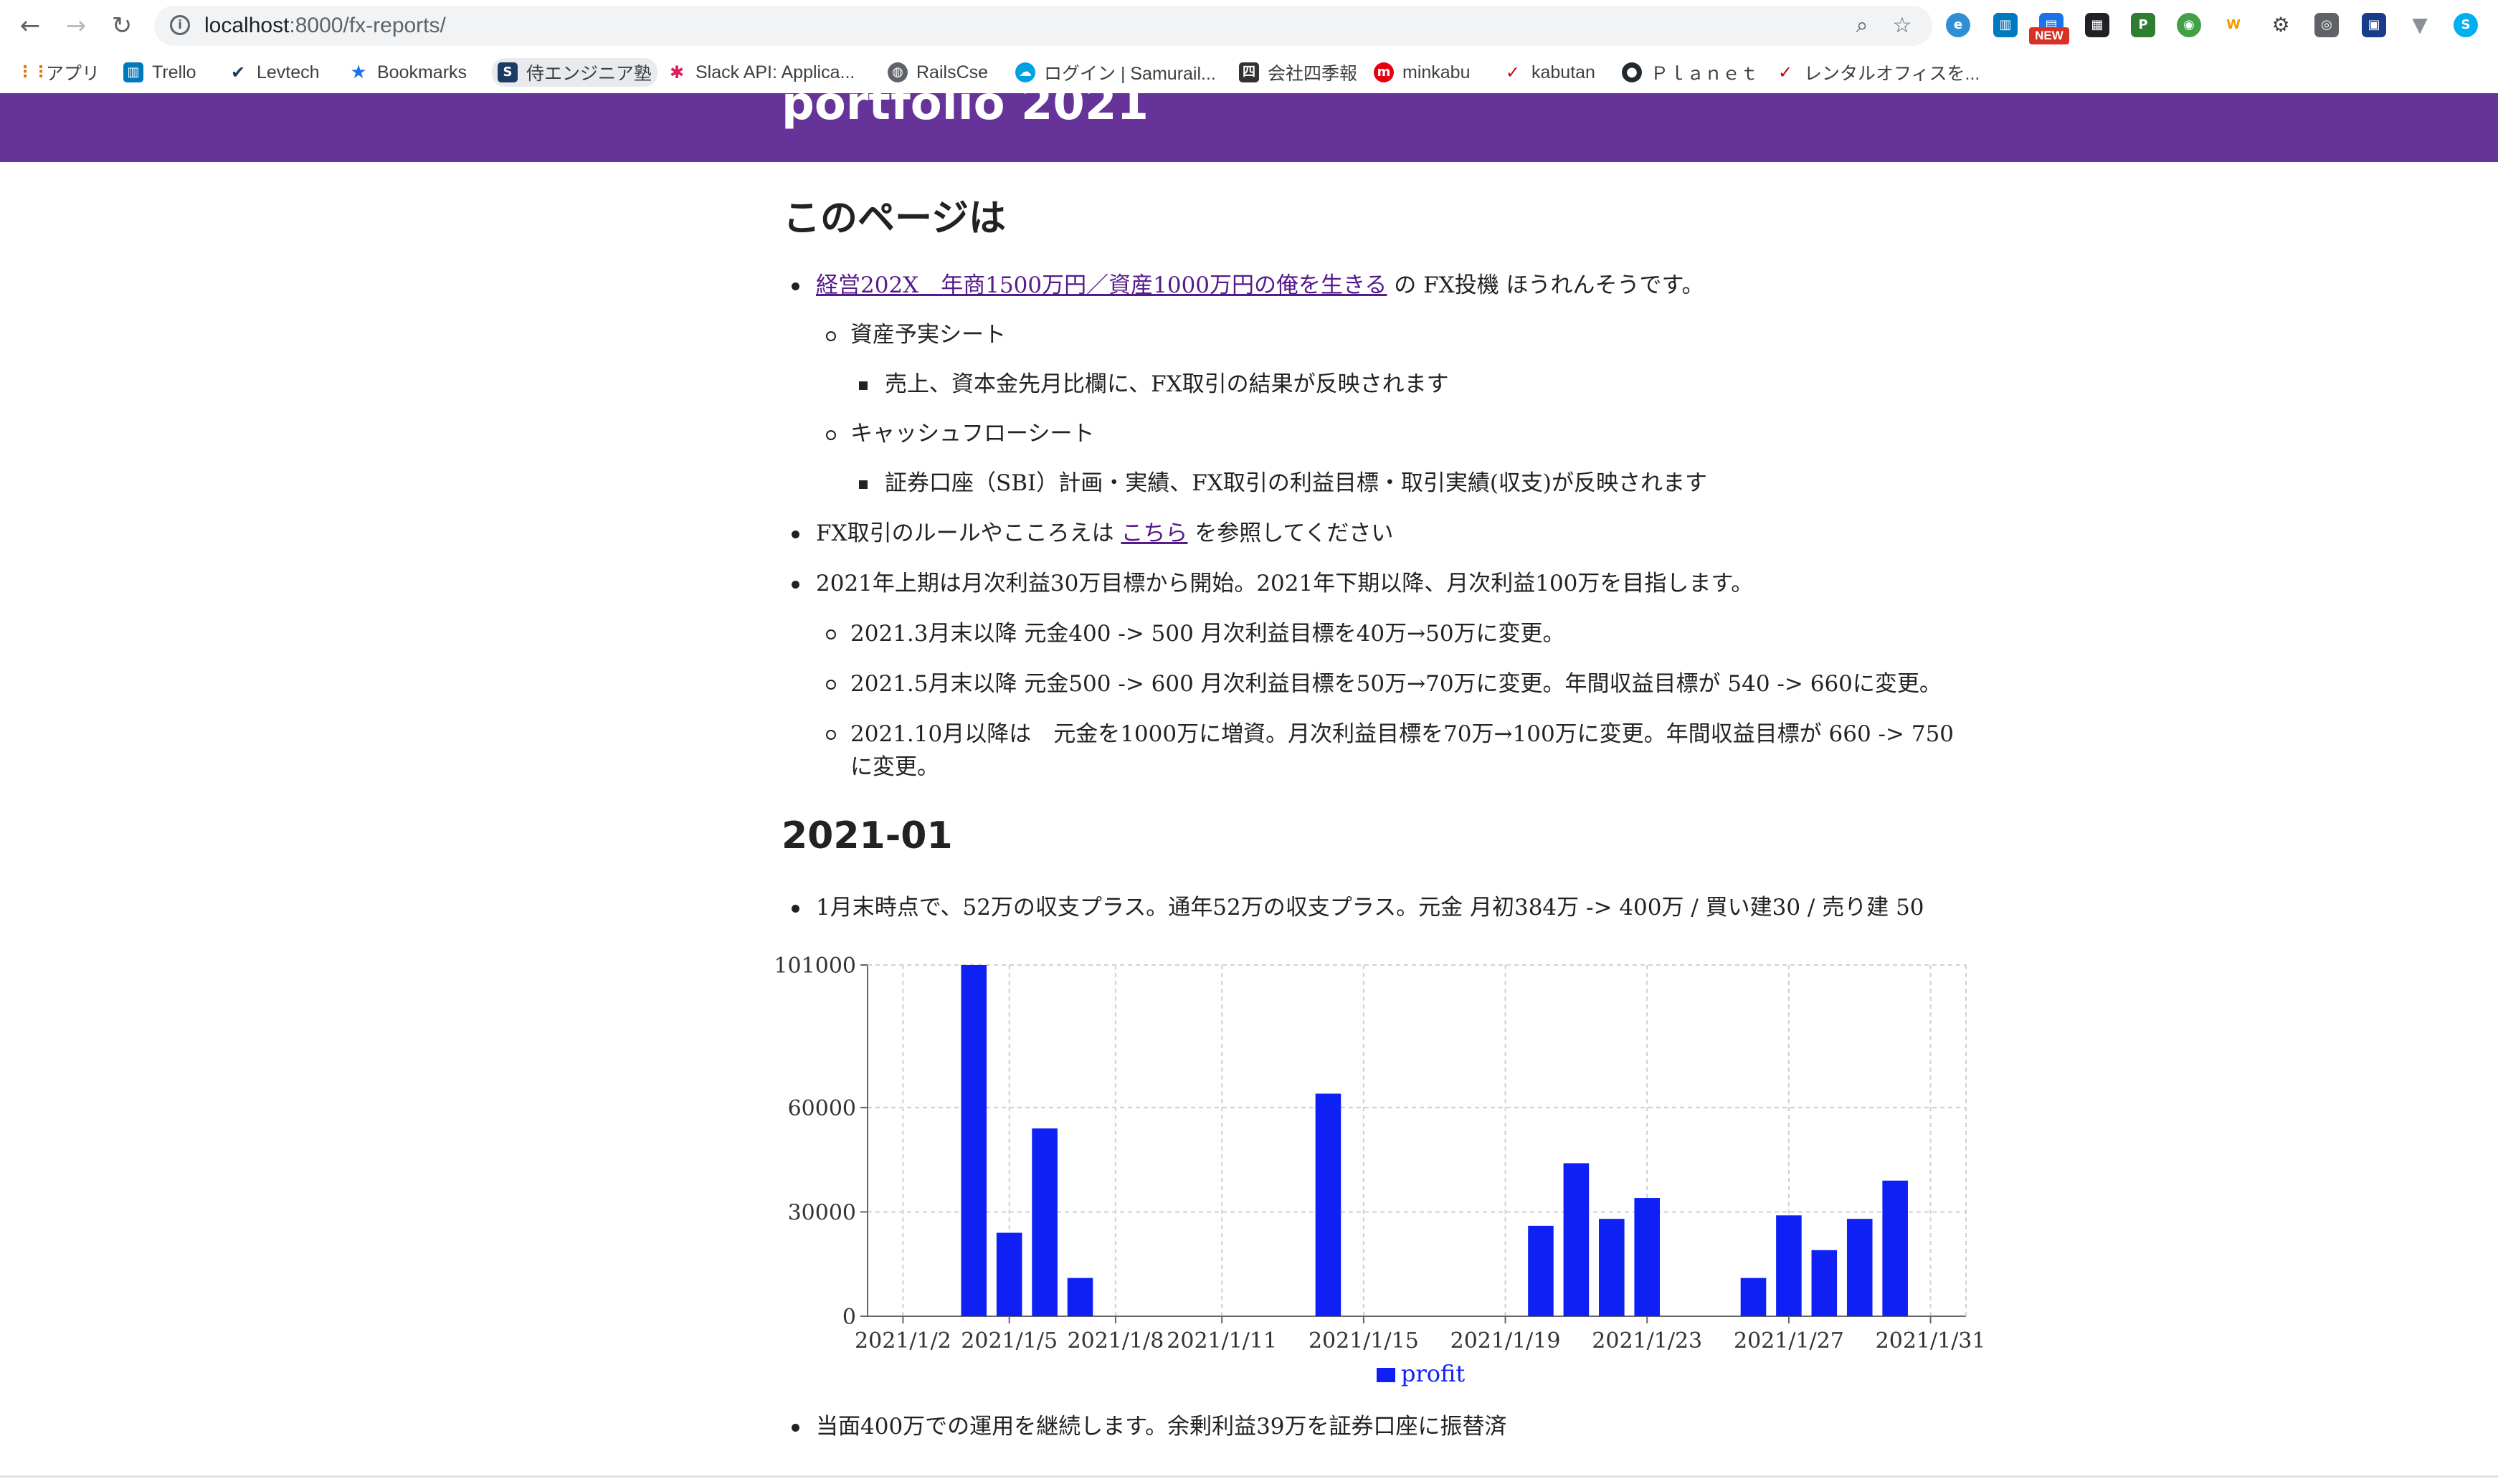 Image resolution: width=2498 pixels, height=1484 pixels. What do you see at coordinates (894, 767) in the screenshot?
I see `list-item-plan-c-cont: に変更。` at bounding box center [894, 767].